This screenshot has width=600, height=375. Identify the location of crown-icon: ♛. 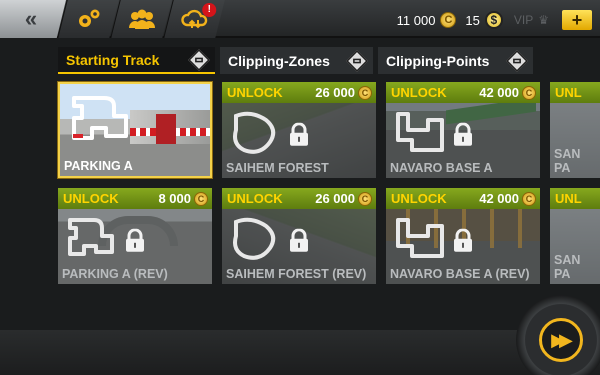
(543, 20).